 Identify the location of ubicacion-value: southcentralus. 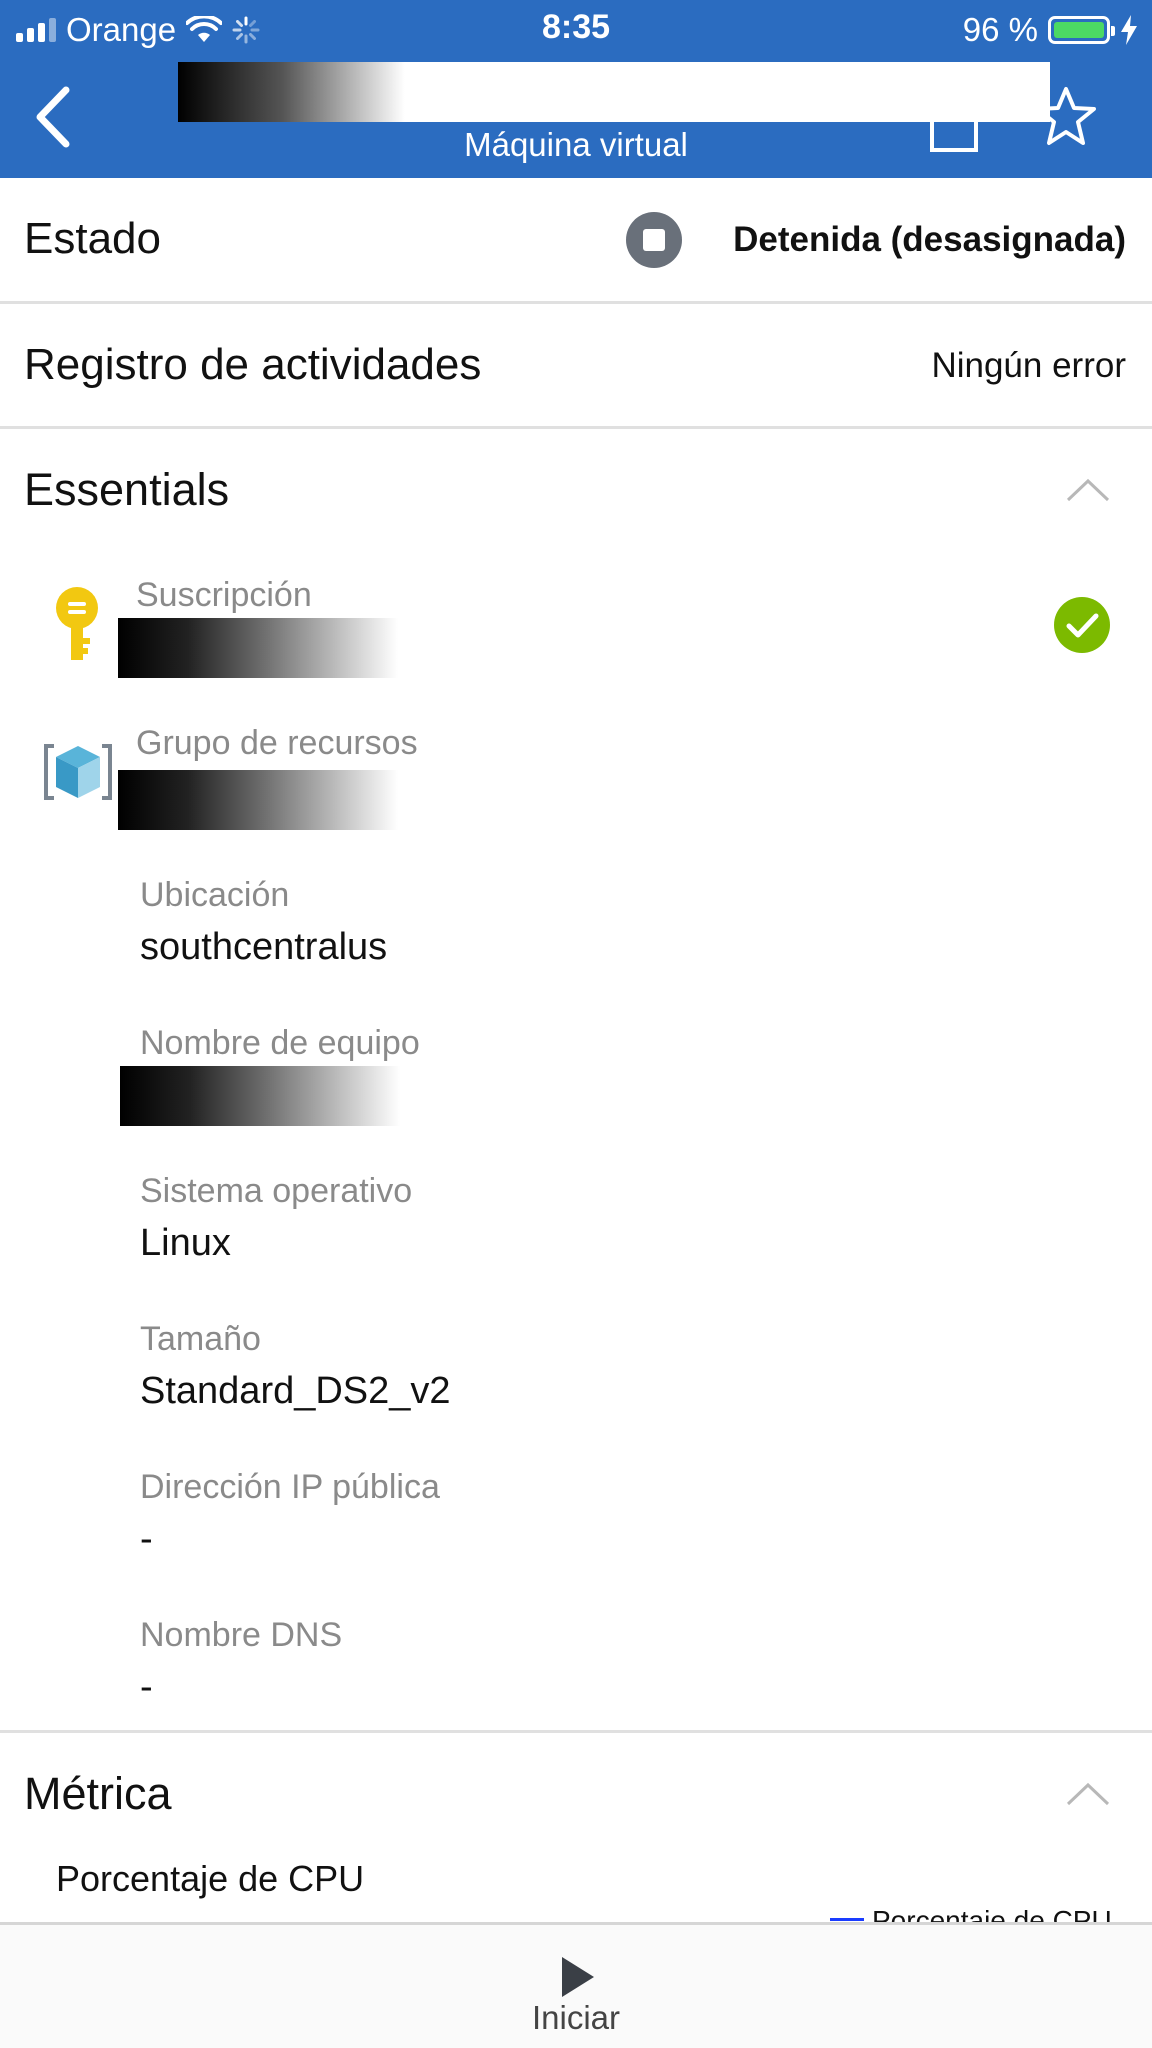
(264, 947).